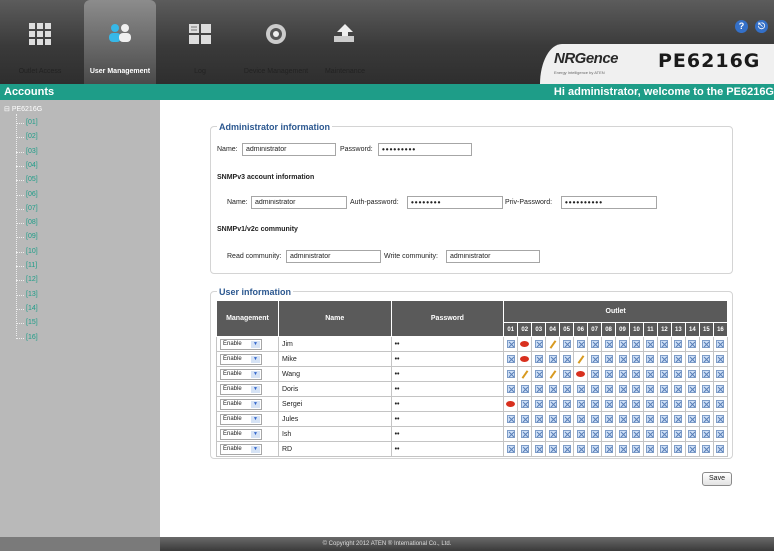 The image size is (774, 551). Describe the element at coordinates (32, 236) in the screenshot. I see `sidebar-item-outlet: [09]` at that location.